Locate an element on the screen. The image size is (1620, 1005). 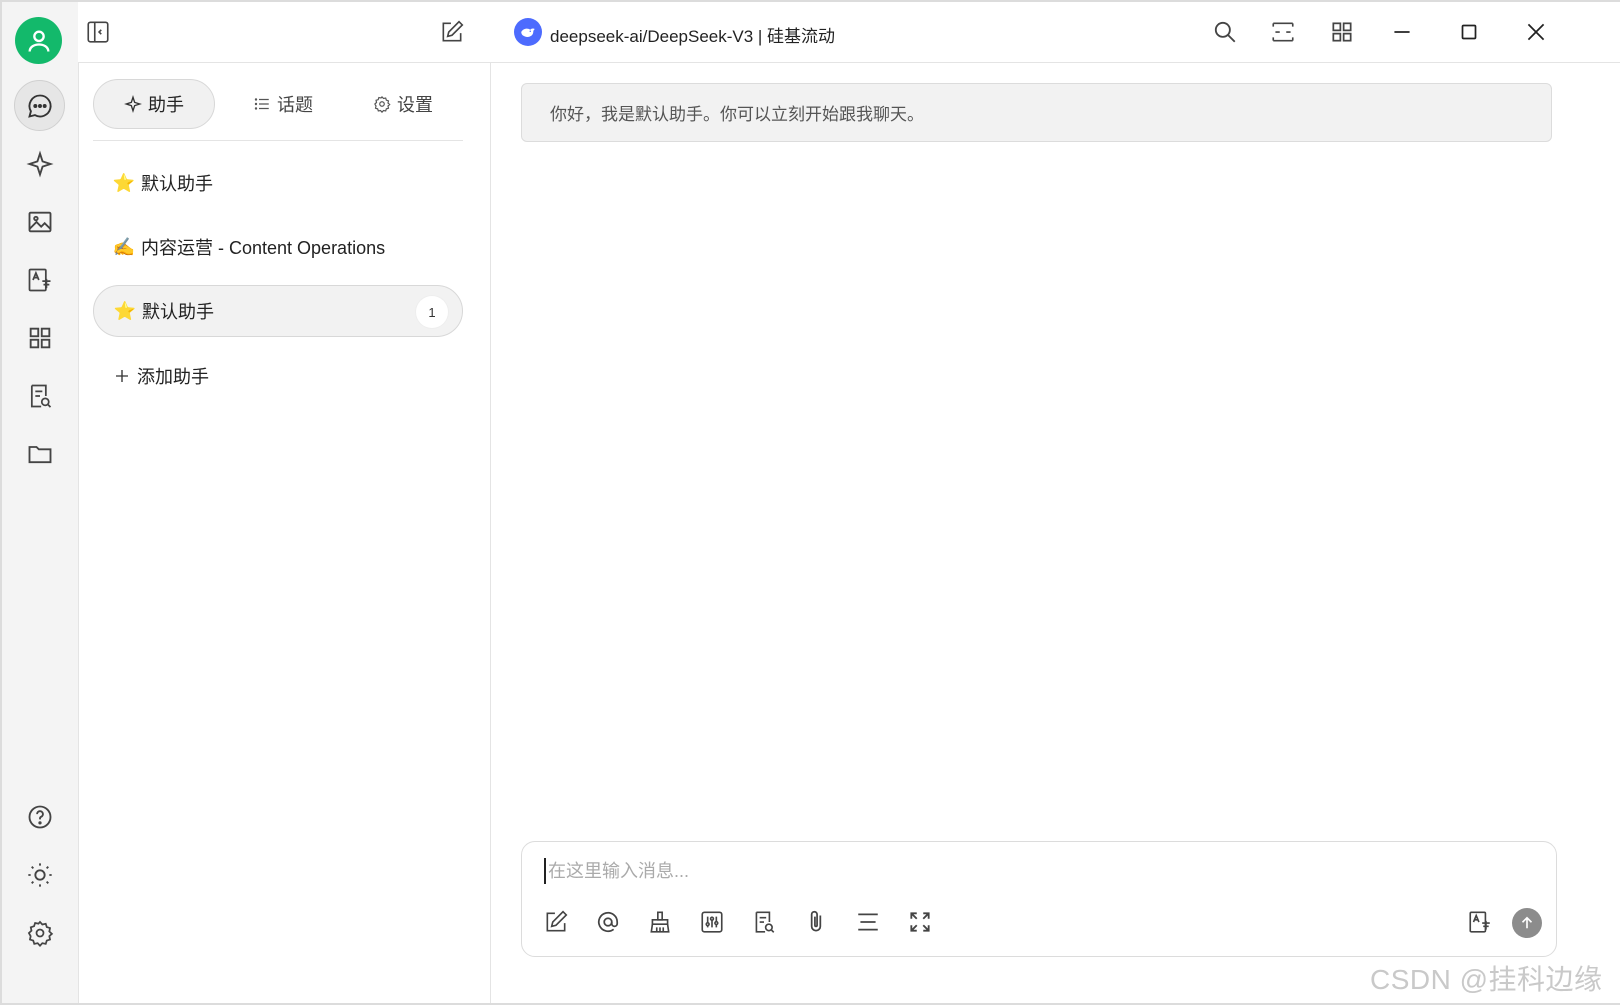
maximize-icon is located at coordinates (1469, 32).